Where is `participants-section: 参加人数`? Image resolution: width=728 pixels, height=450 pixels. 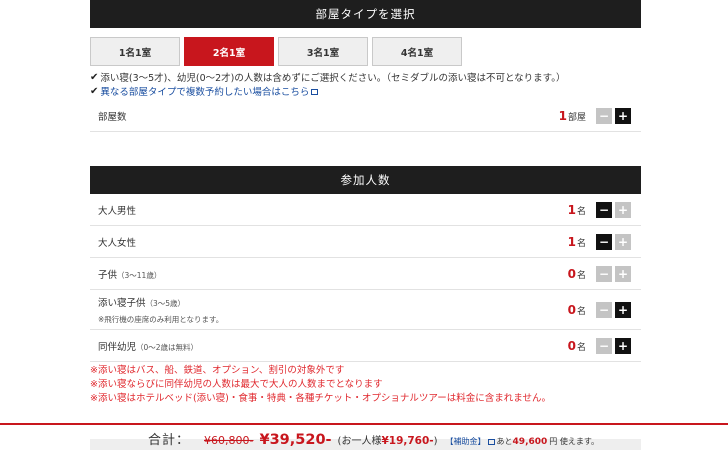 participants-section: 参加人数 is located at coordinates (365, 180).